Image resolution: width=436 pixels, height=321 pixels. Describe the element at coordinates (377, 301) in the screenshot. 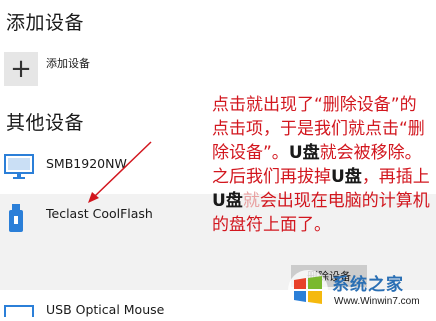

I see `watermark-url: Www.Winwin7.com` at that location.